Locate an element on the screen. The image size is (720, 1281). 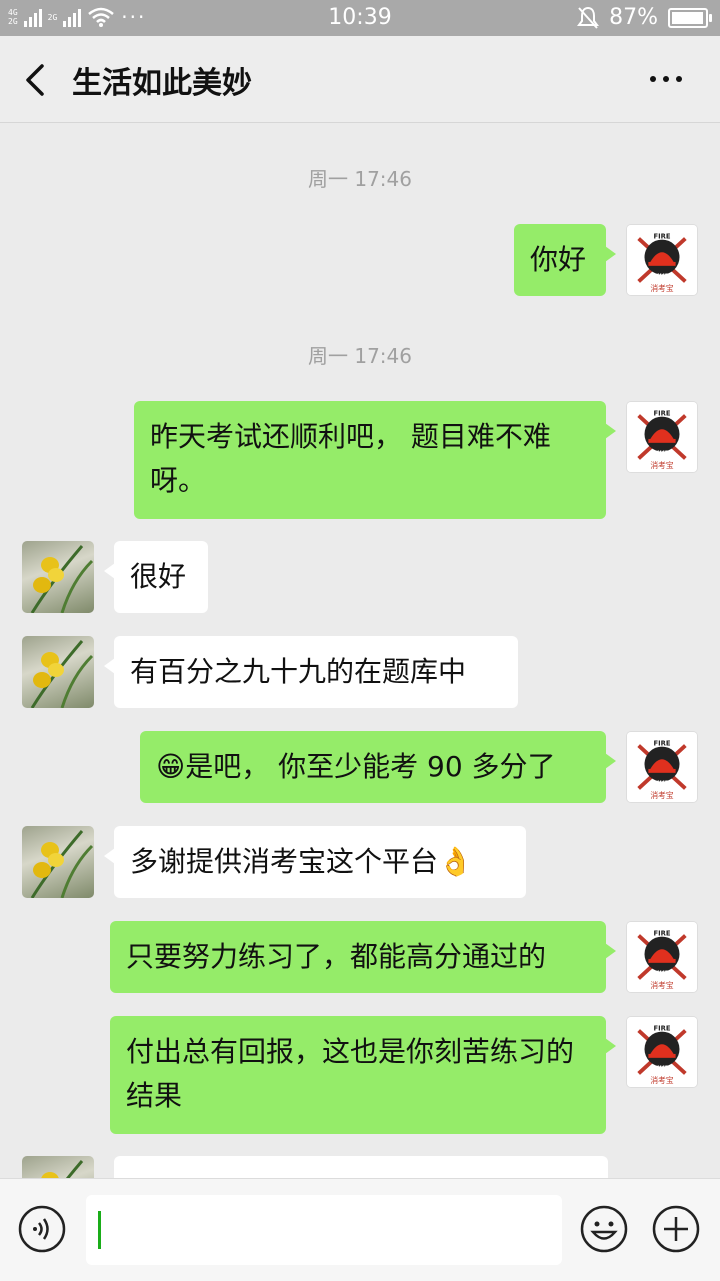
chat-header: 生活如此美妙 is located at coordinates (360, 79).